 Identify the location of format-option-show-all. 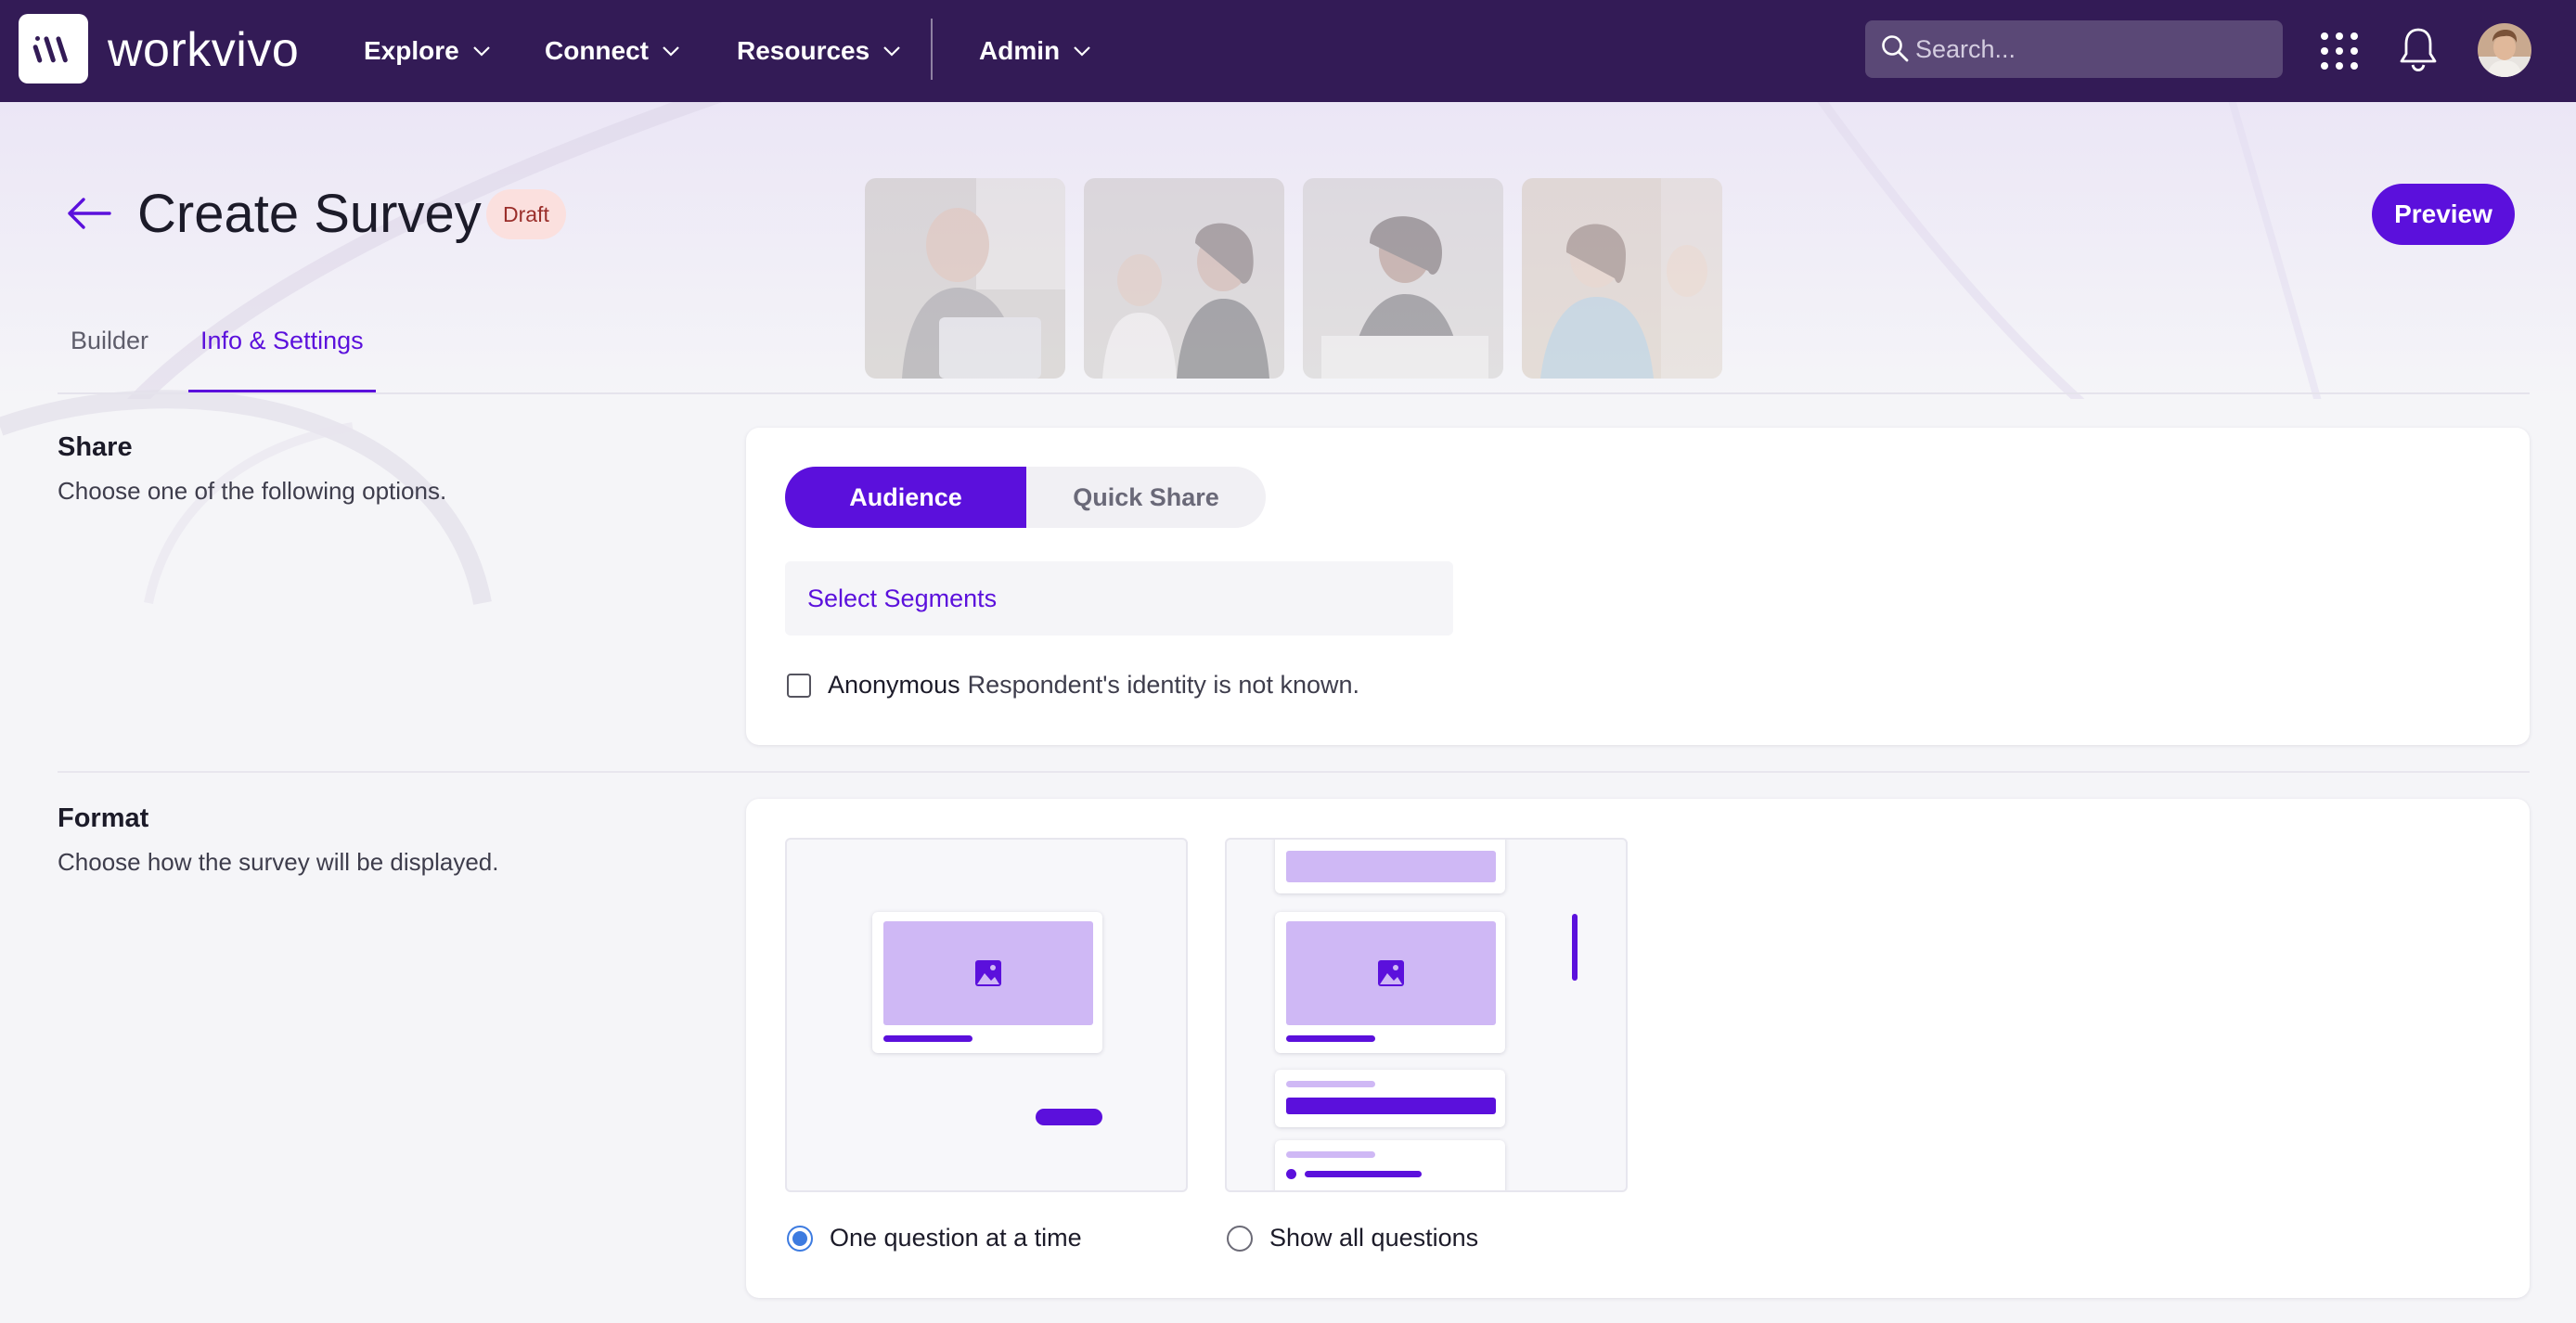
(1426, 1015).